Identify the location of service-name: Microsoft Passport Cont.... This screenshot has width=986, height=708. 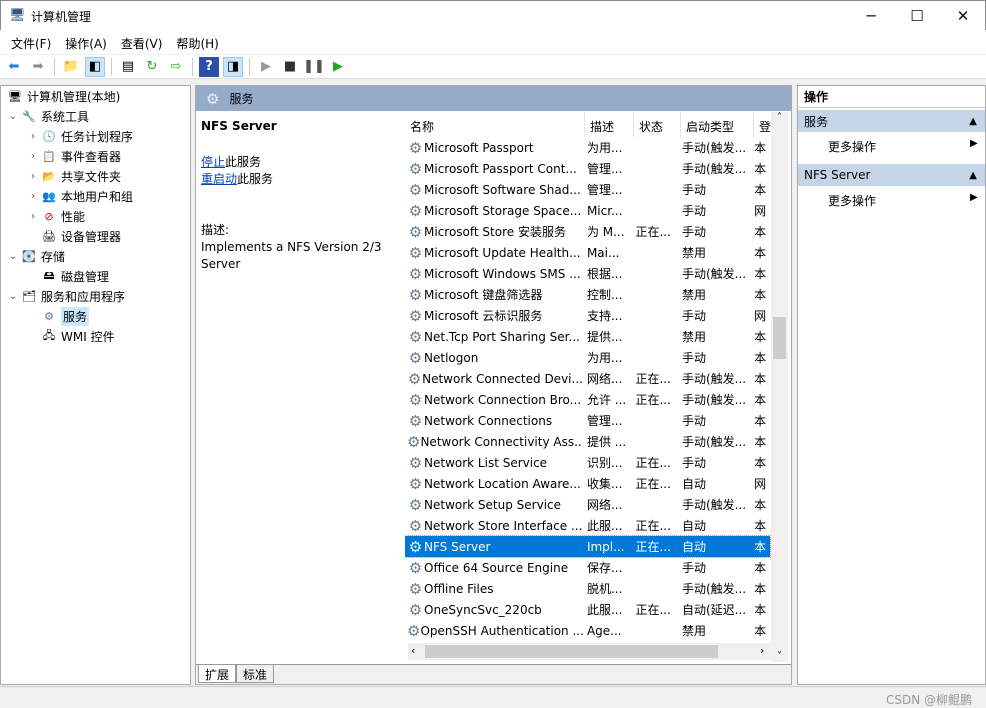
(500, 168).